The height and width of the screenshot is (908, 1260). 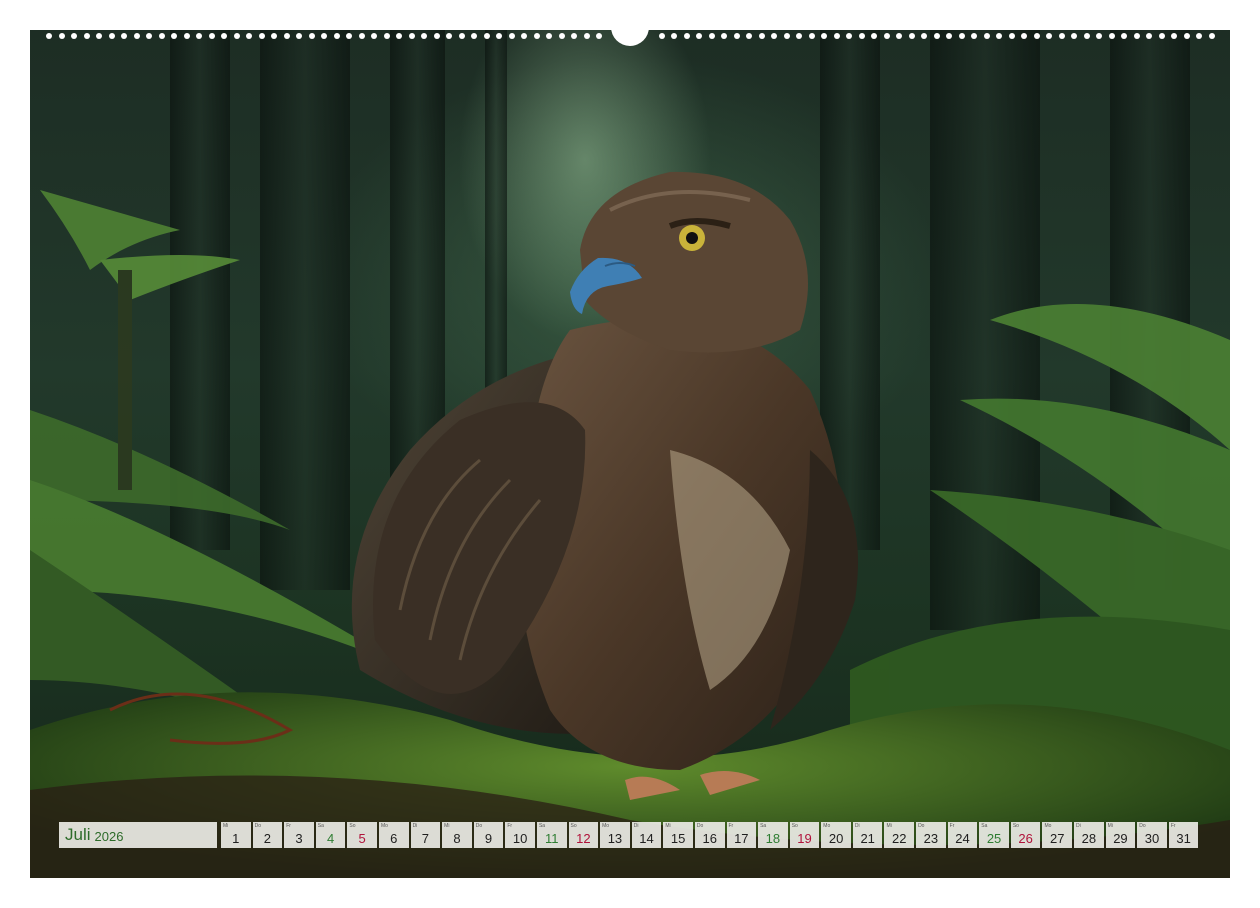 I want to click on day-cell: Mi 29, so click(x=1120, y=835).